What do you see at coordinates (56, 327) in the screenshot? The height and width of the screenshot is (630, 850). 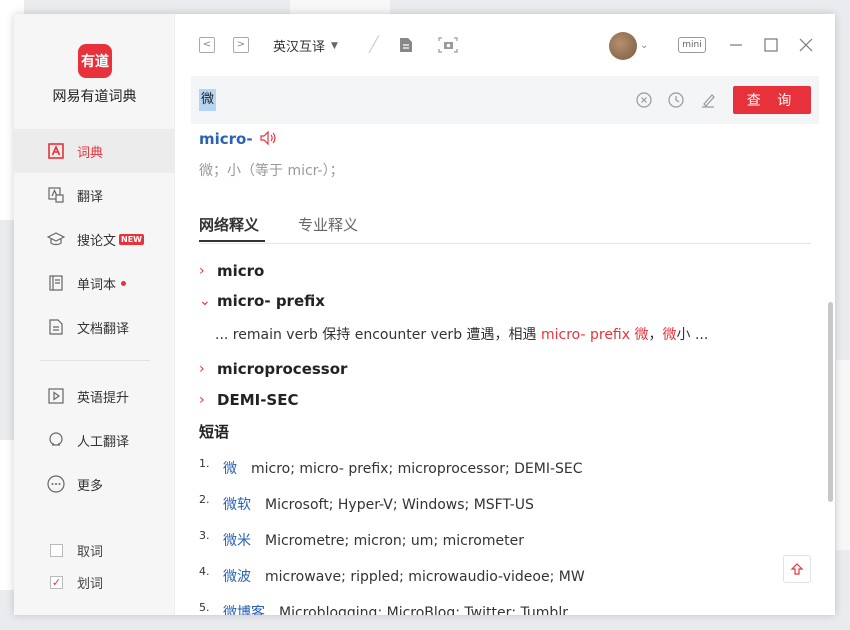 I see `doc-translate-icon` at bounding box center [56, 327].